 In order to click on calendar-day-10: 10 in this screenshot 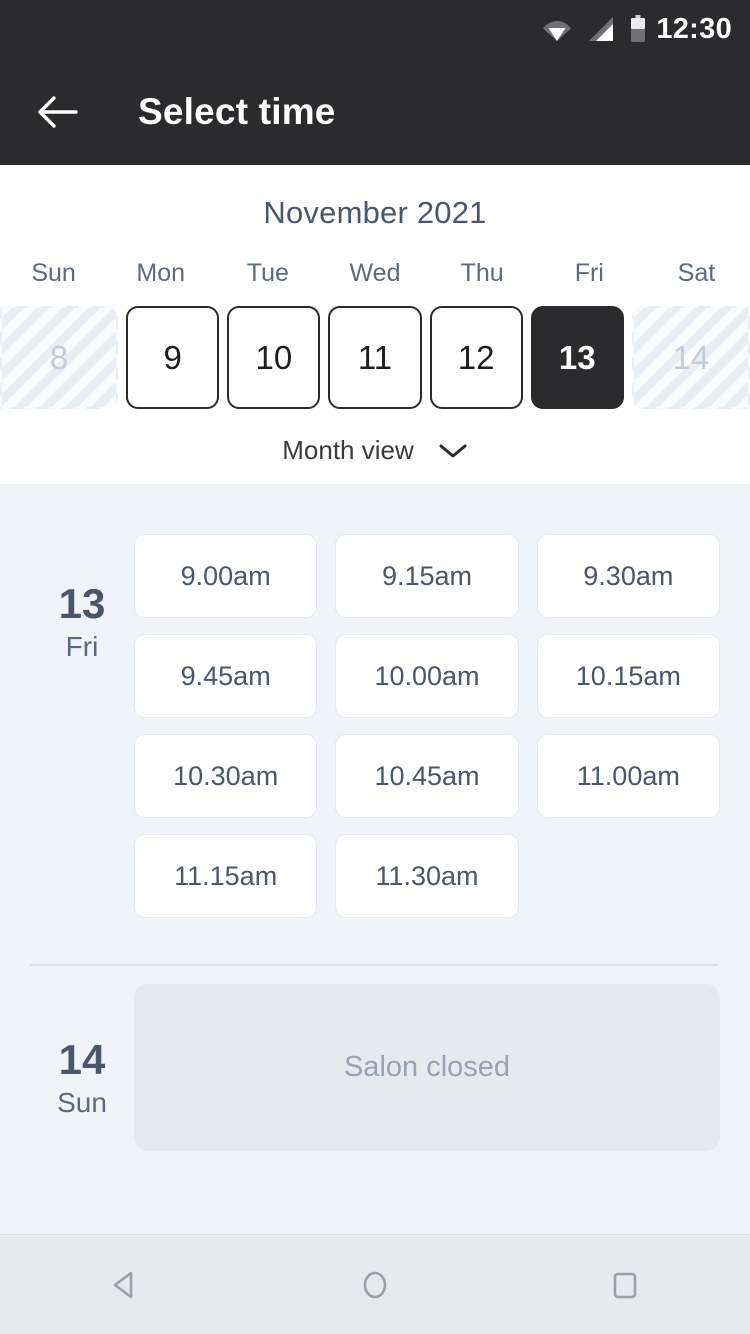, I will do `click(274, 357)`.